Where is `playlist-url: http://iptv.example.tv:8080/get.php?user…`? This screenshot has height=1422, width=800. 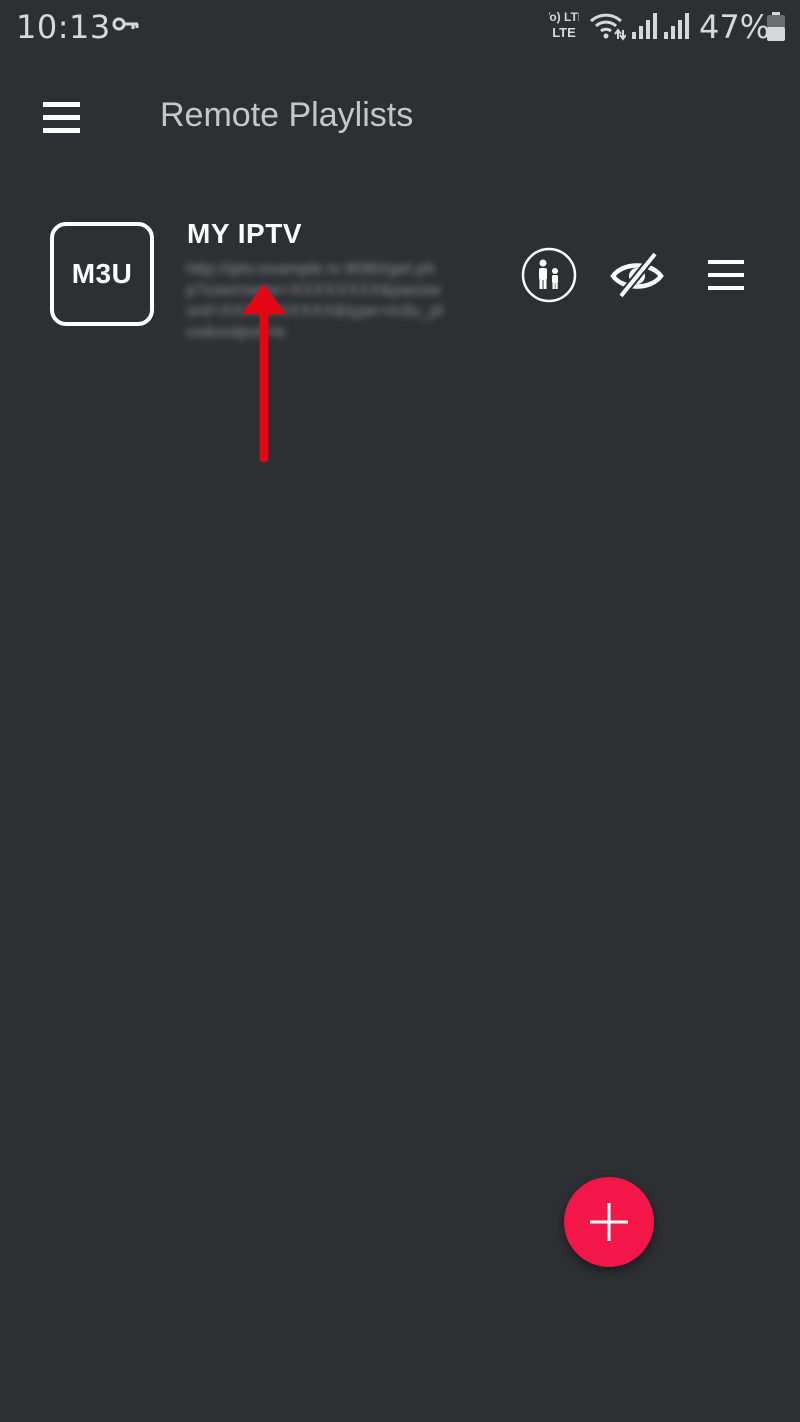
playlist-url: http://iptv.example.tv:8080/get.php?user… is located at coordinates (315, 300).